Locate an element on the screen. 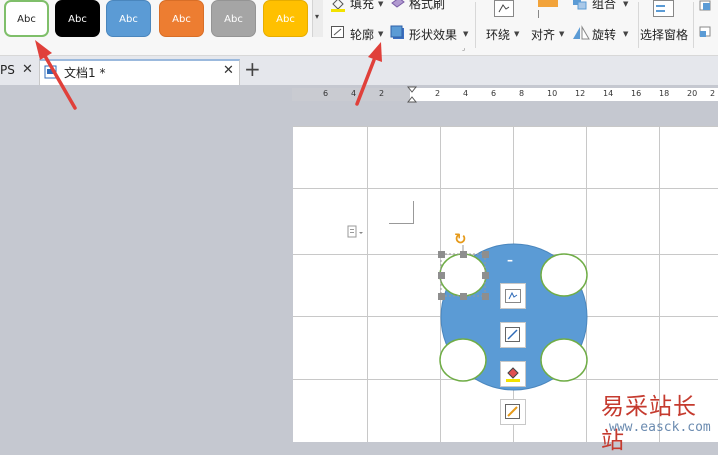 The height and width of the screenshot is (455, 718). watermark-url: www.easck.com is located at coordinates (660, 427).